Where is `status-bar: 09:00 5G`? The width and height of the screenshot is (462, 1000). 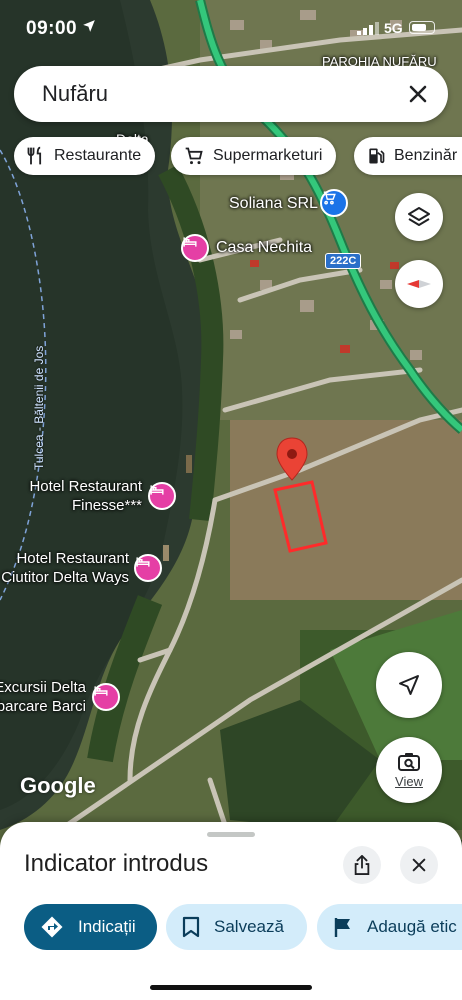
status-bar: 09:00 5G is located at coordinates (231, 28).